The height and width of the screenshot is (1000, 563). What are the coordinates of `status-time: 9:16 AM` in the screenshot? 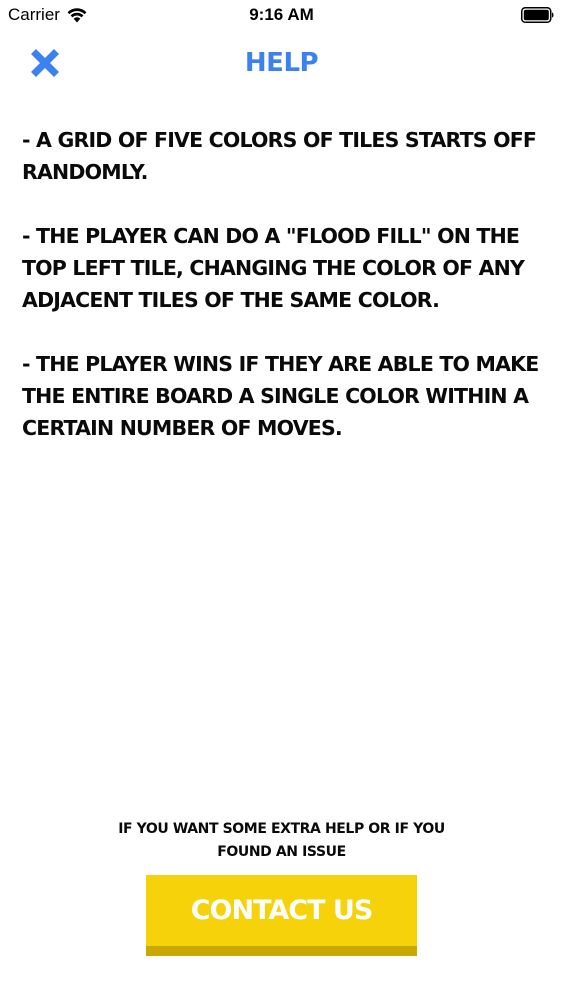 It's located at (281, 14).